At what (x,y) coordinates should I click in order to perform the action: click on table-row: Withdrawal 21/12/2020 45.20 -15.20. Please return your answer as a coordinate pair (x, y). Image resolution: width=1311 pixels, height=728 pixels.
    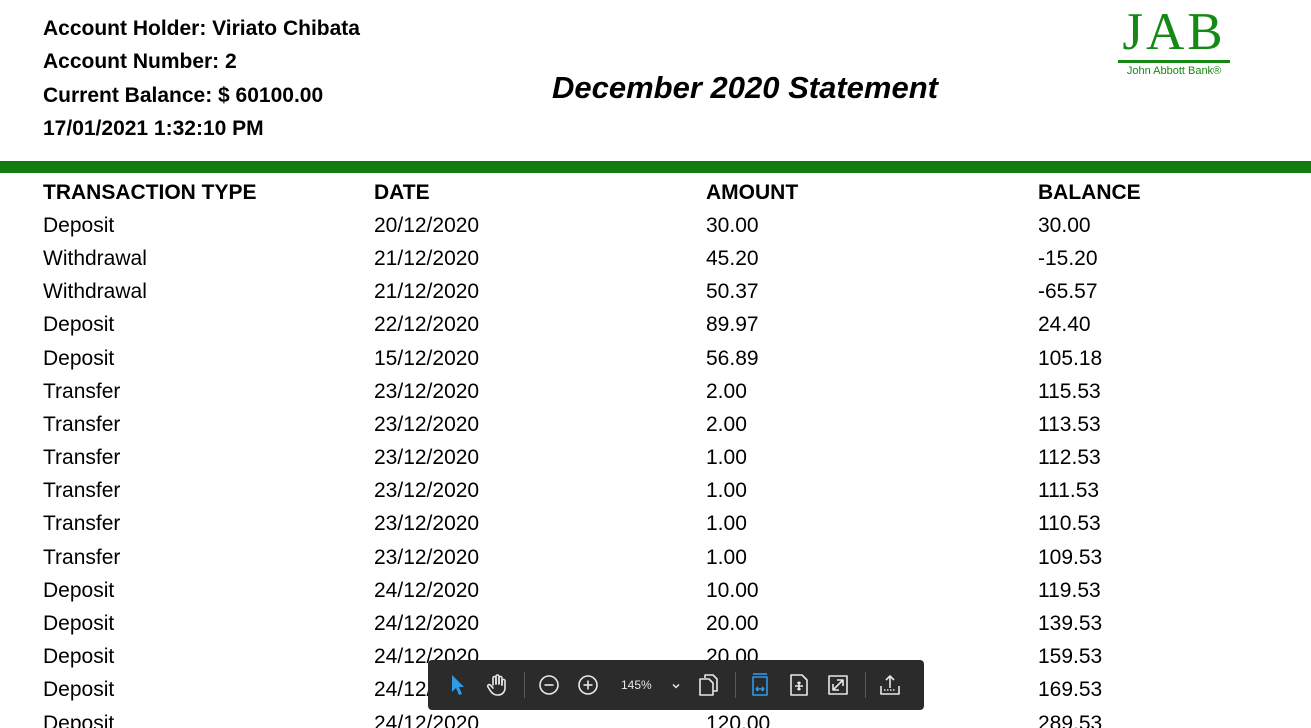
    Looking at the image, I should click on (640, 258).